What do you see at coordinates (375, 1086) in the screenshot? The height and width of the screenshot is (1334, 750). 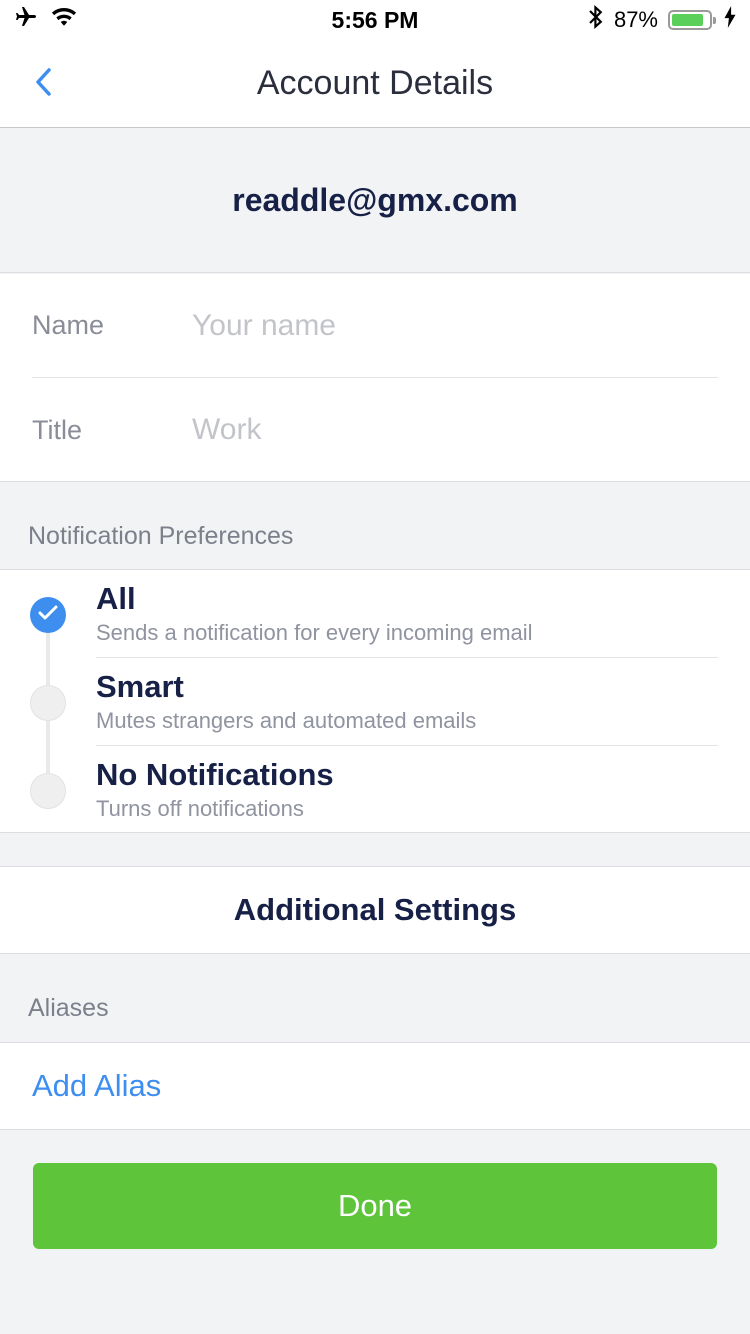 I see `alias-row: Add Alias` at bounding box center [375, 1086].